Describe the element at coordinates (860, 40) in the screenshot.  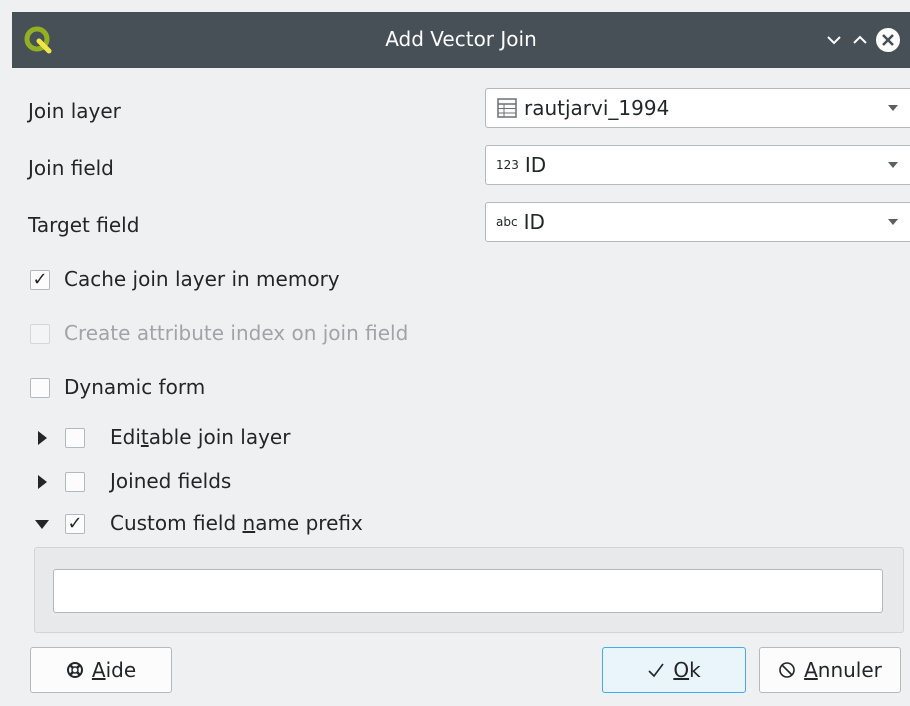
I see `maximize-icon` at that location.